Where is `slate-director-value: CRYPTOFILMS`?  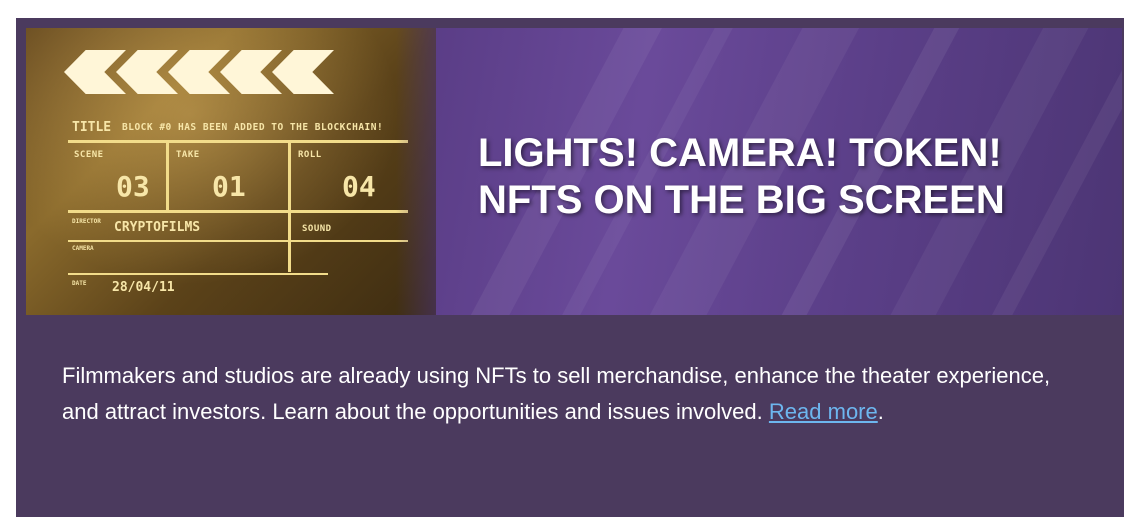 slate-director-value: CRYPTOFILMS is located at coordinates (157, 227).